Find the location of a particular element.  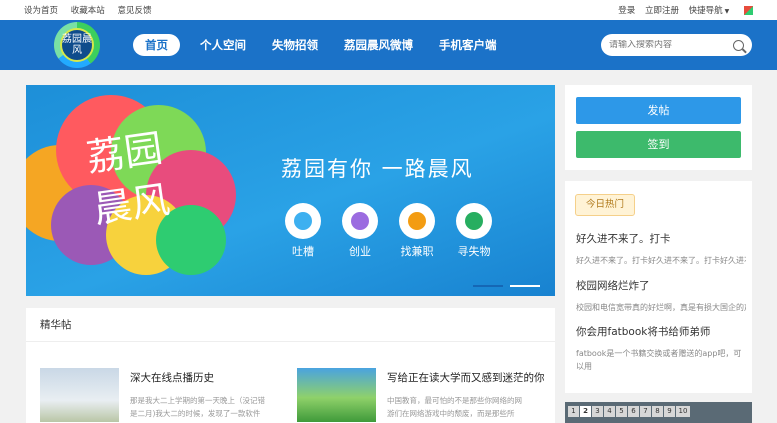

nav-item-home: 首页 is located at coordinates (156, 45).